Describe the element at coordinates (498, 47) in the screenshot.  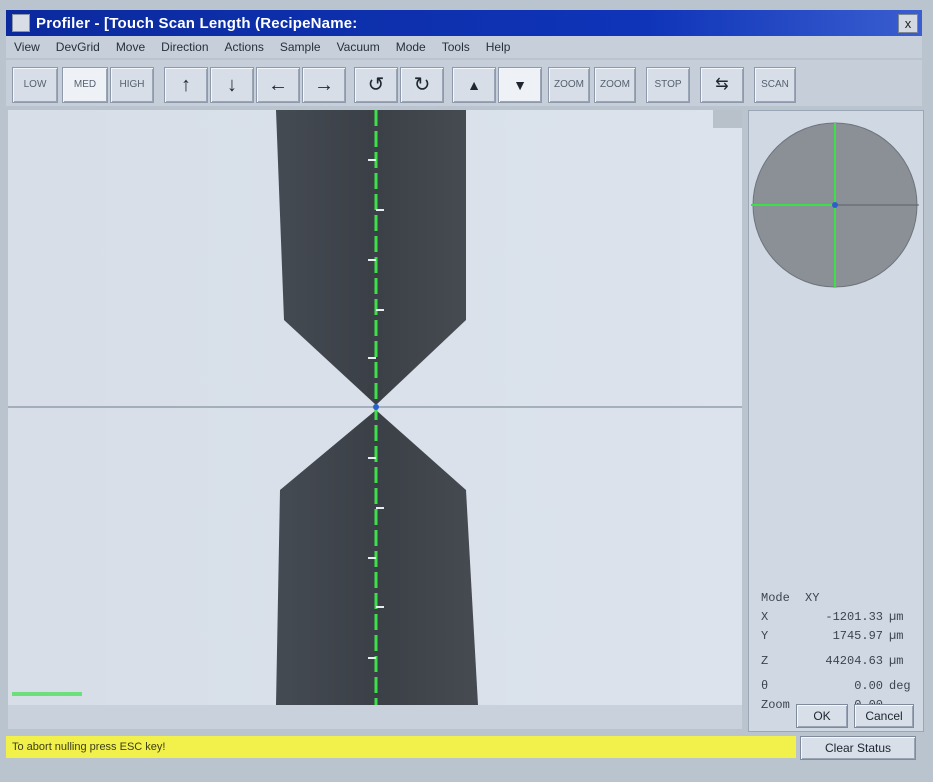
I see `menu-help: Help` at that location.